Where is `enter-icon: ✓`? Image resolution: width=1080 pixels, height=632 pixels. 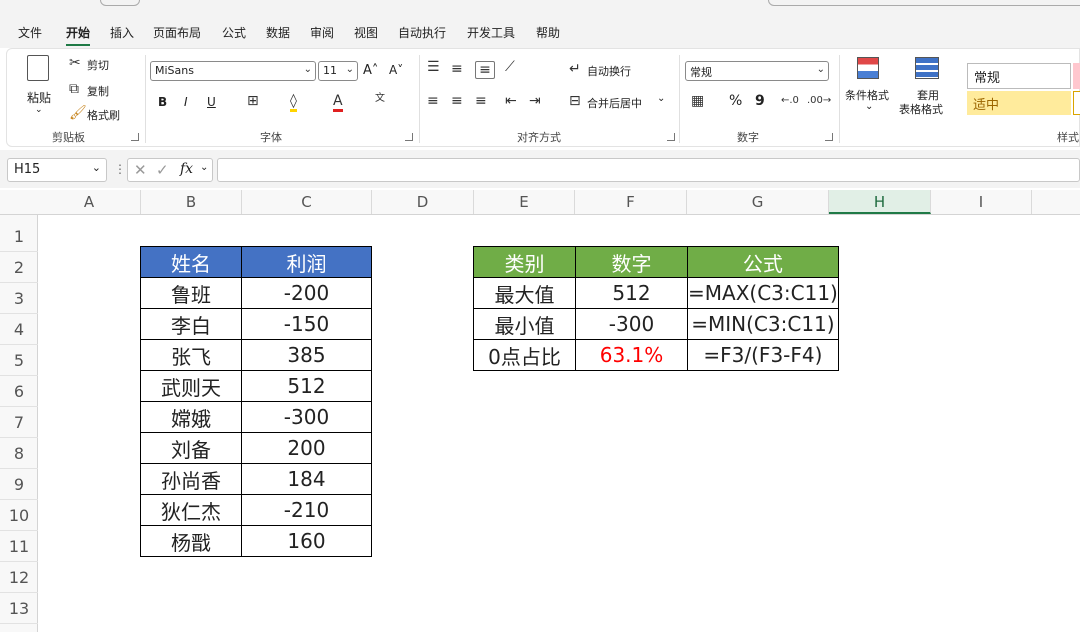 enter-icon: ✓ is located at coordinates (162, 170).